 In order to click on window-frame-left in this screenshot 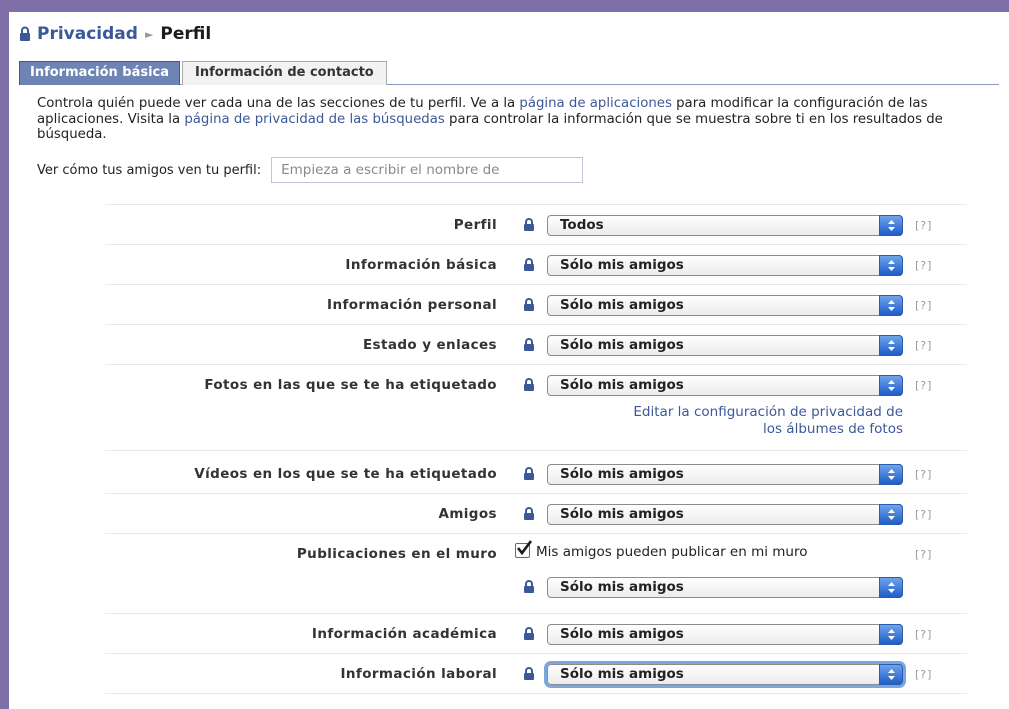, I will do `click(4, 354)`.